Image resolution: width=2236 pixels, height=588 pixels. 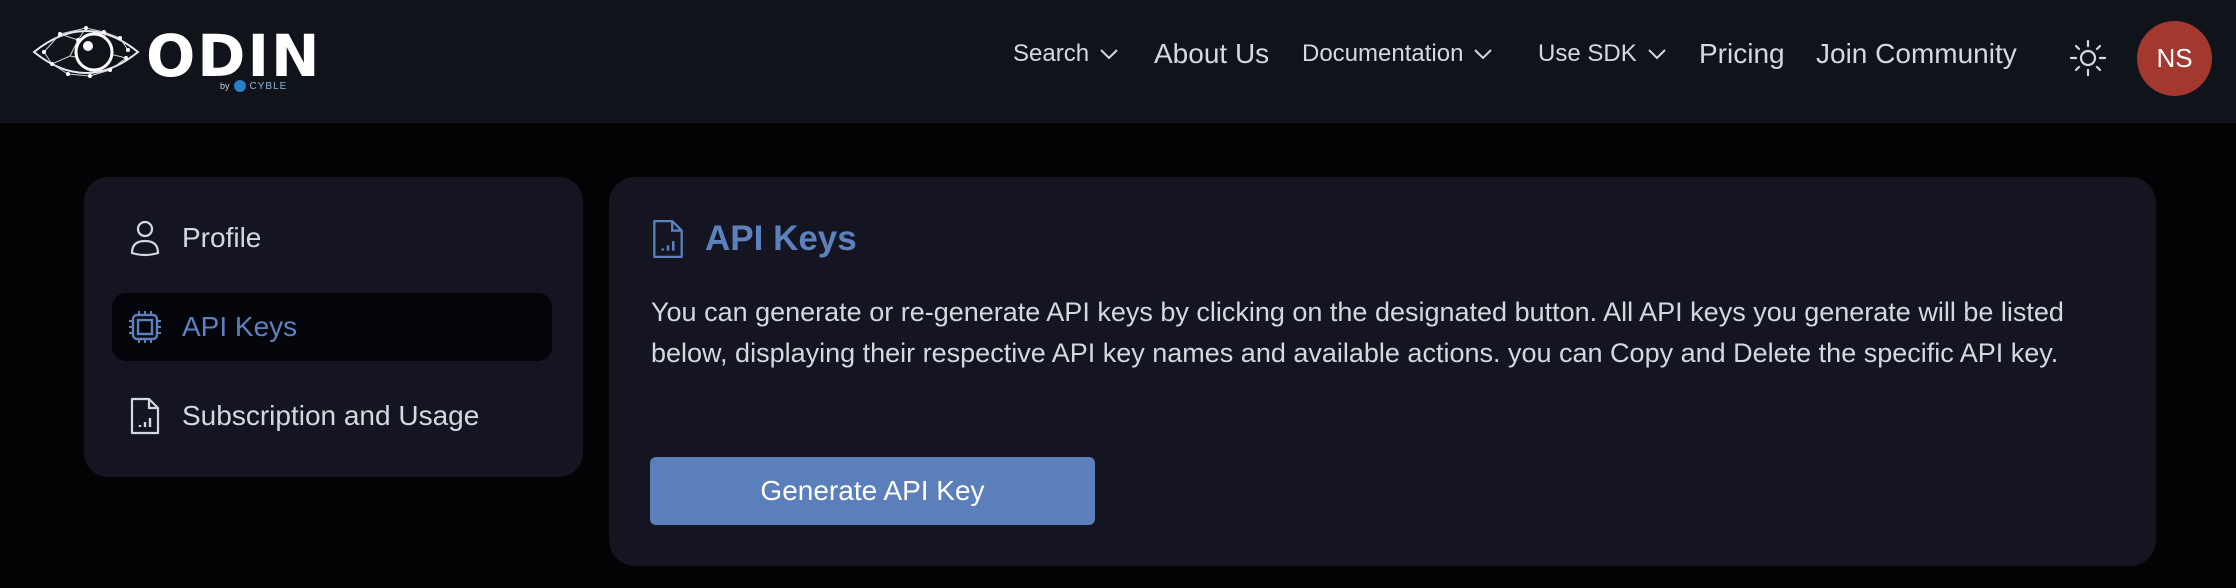 What do you see at coordinates (222, 237) in the screenshot?
I see `sidebar-item-label: Profile` at bounding box center [222, 237].